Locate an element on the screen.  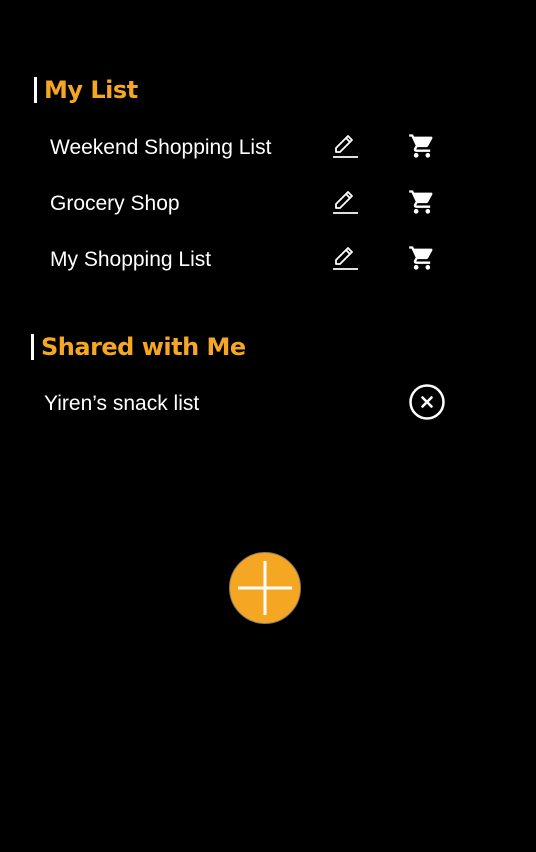
close-circle-icon is located at coordinates (427, 402).